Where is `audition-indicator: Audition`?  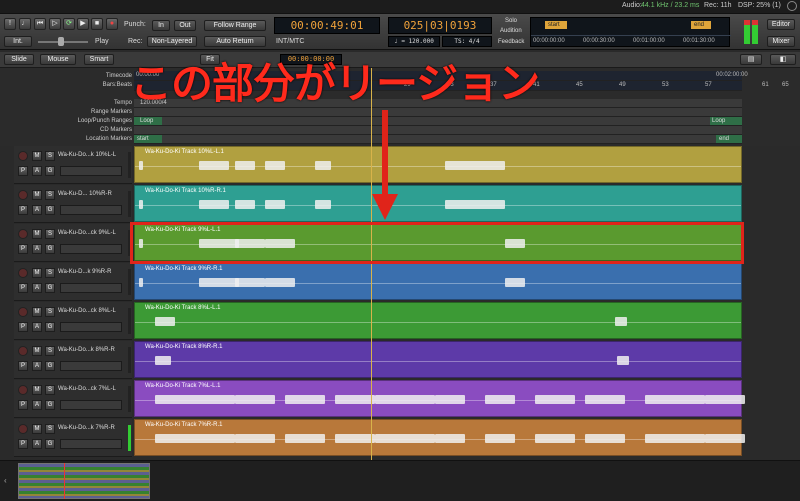
audition-indicator: Audition is located at coordinates (511, 31).